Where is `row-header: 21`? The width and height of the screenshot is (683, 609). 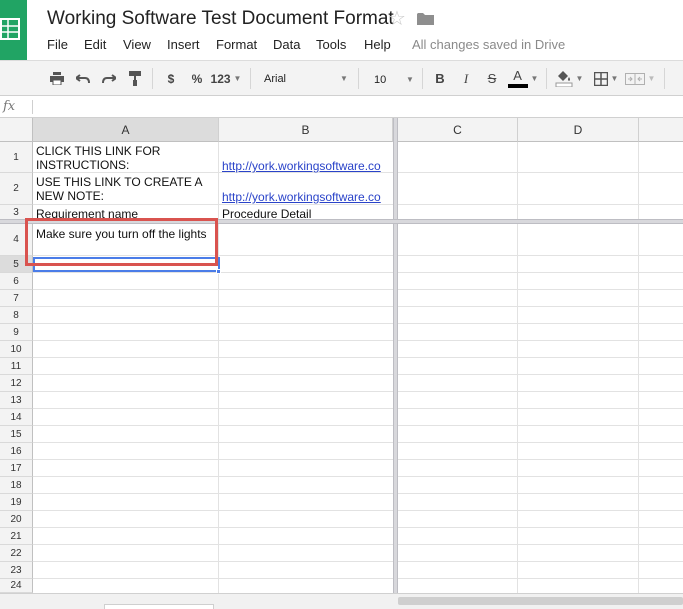 row-header: 21 is located at coordinates (16, 536).